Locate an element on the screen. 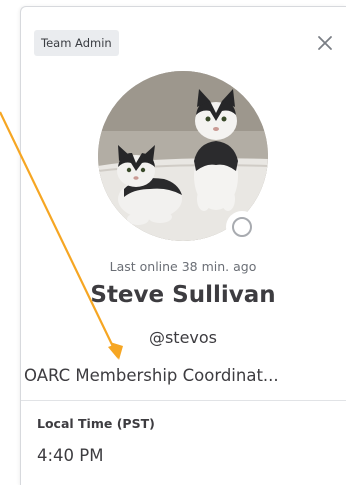  status-indicator is located at coordinates (242, 227).